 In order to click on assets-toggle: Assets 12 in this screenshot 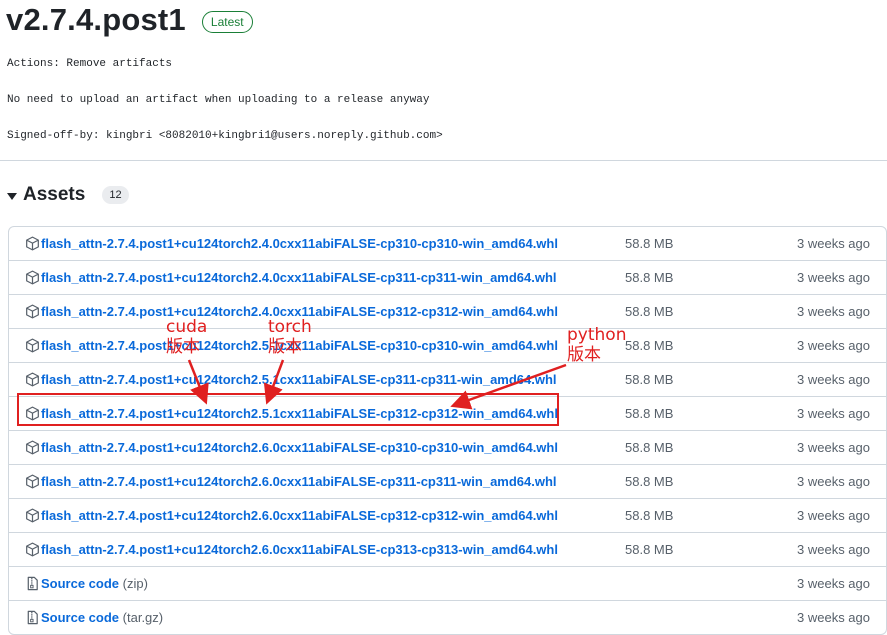, I will do `click(68, 195)`.